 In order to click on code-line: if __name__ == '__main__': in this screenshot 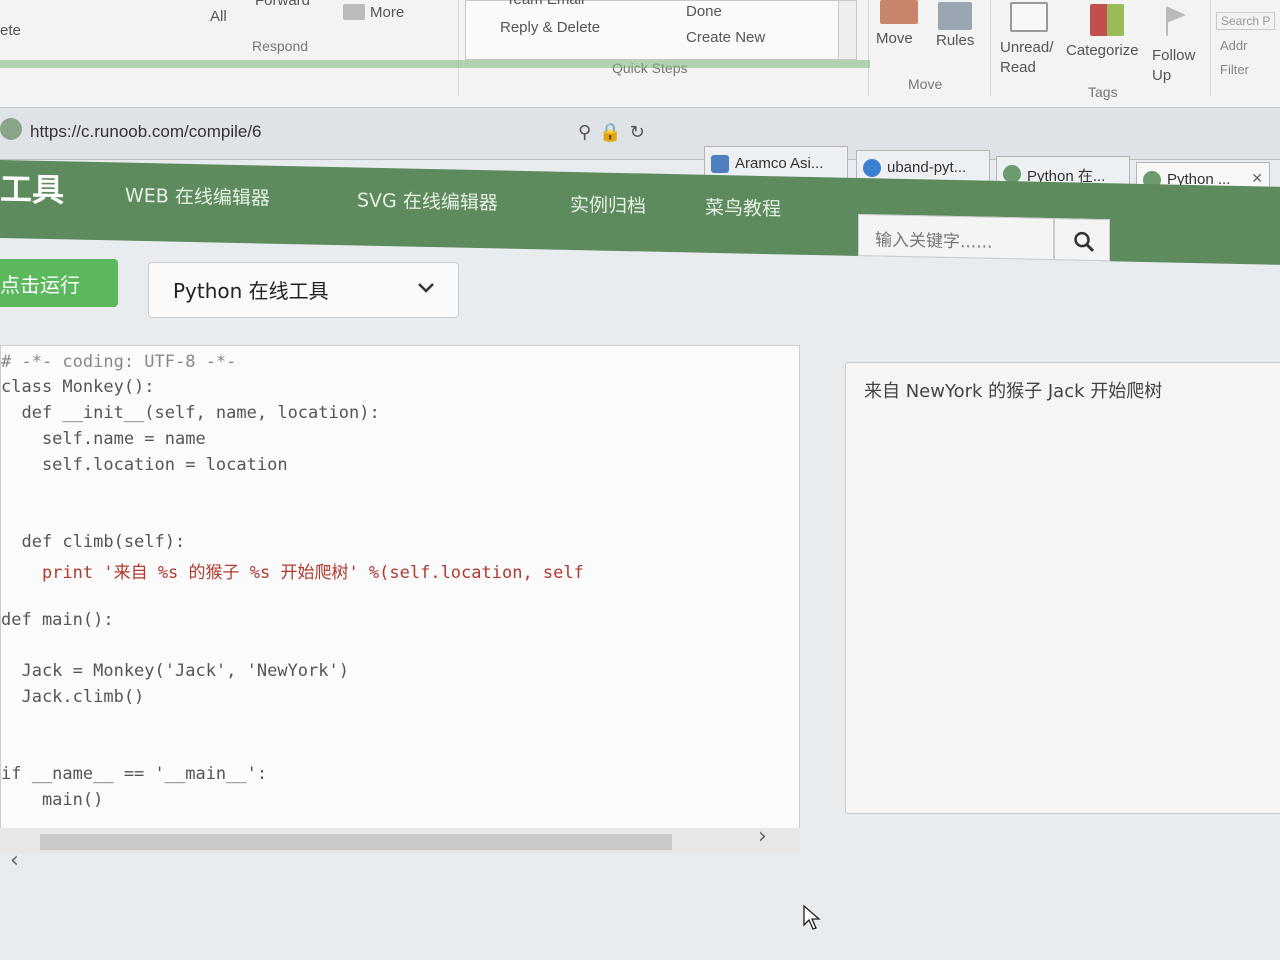, I will do `click(134, 774)`.